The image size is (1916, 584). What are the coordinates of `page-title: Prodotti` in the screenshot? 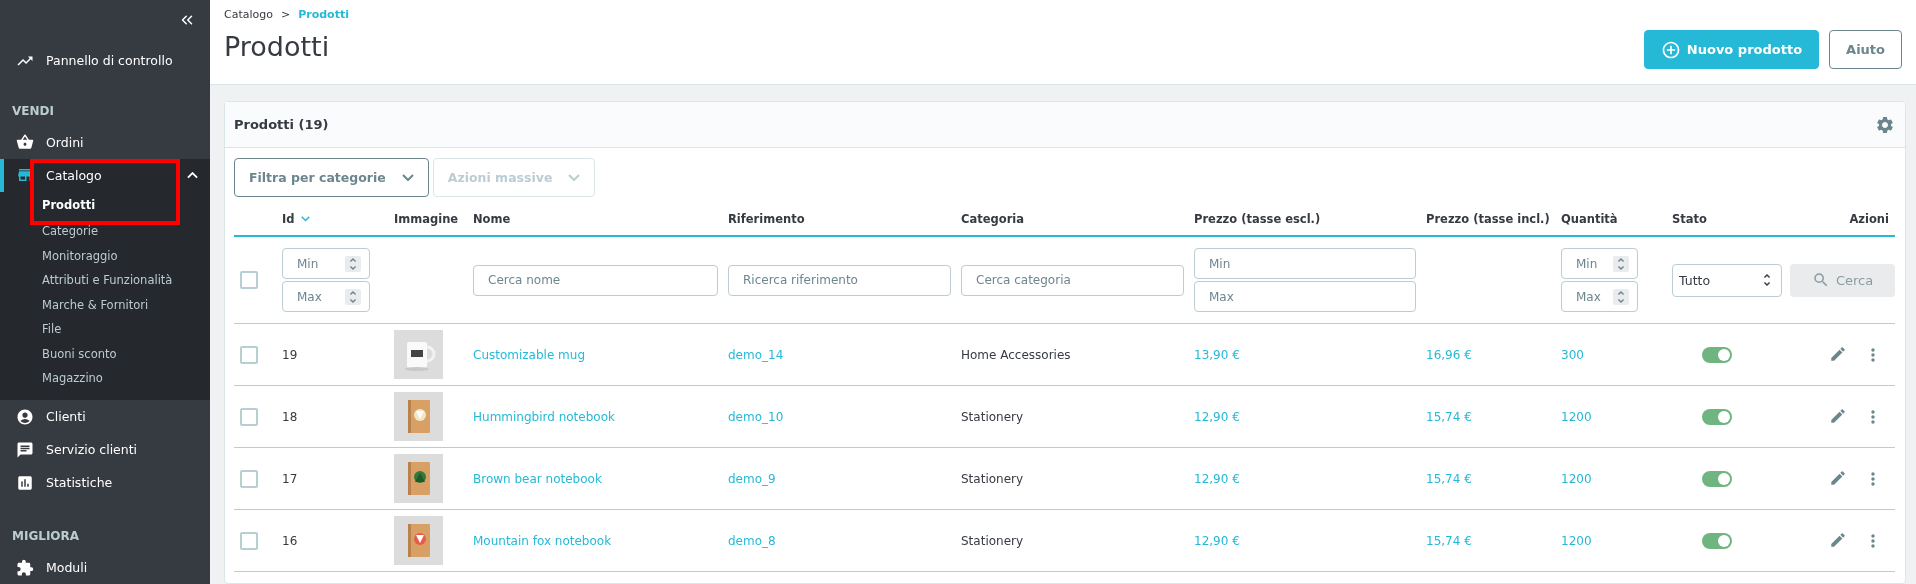 It's located at (277, 46).